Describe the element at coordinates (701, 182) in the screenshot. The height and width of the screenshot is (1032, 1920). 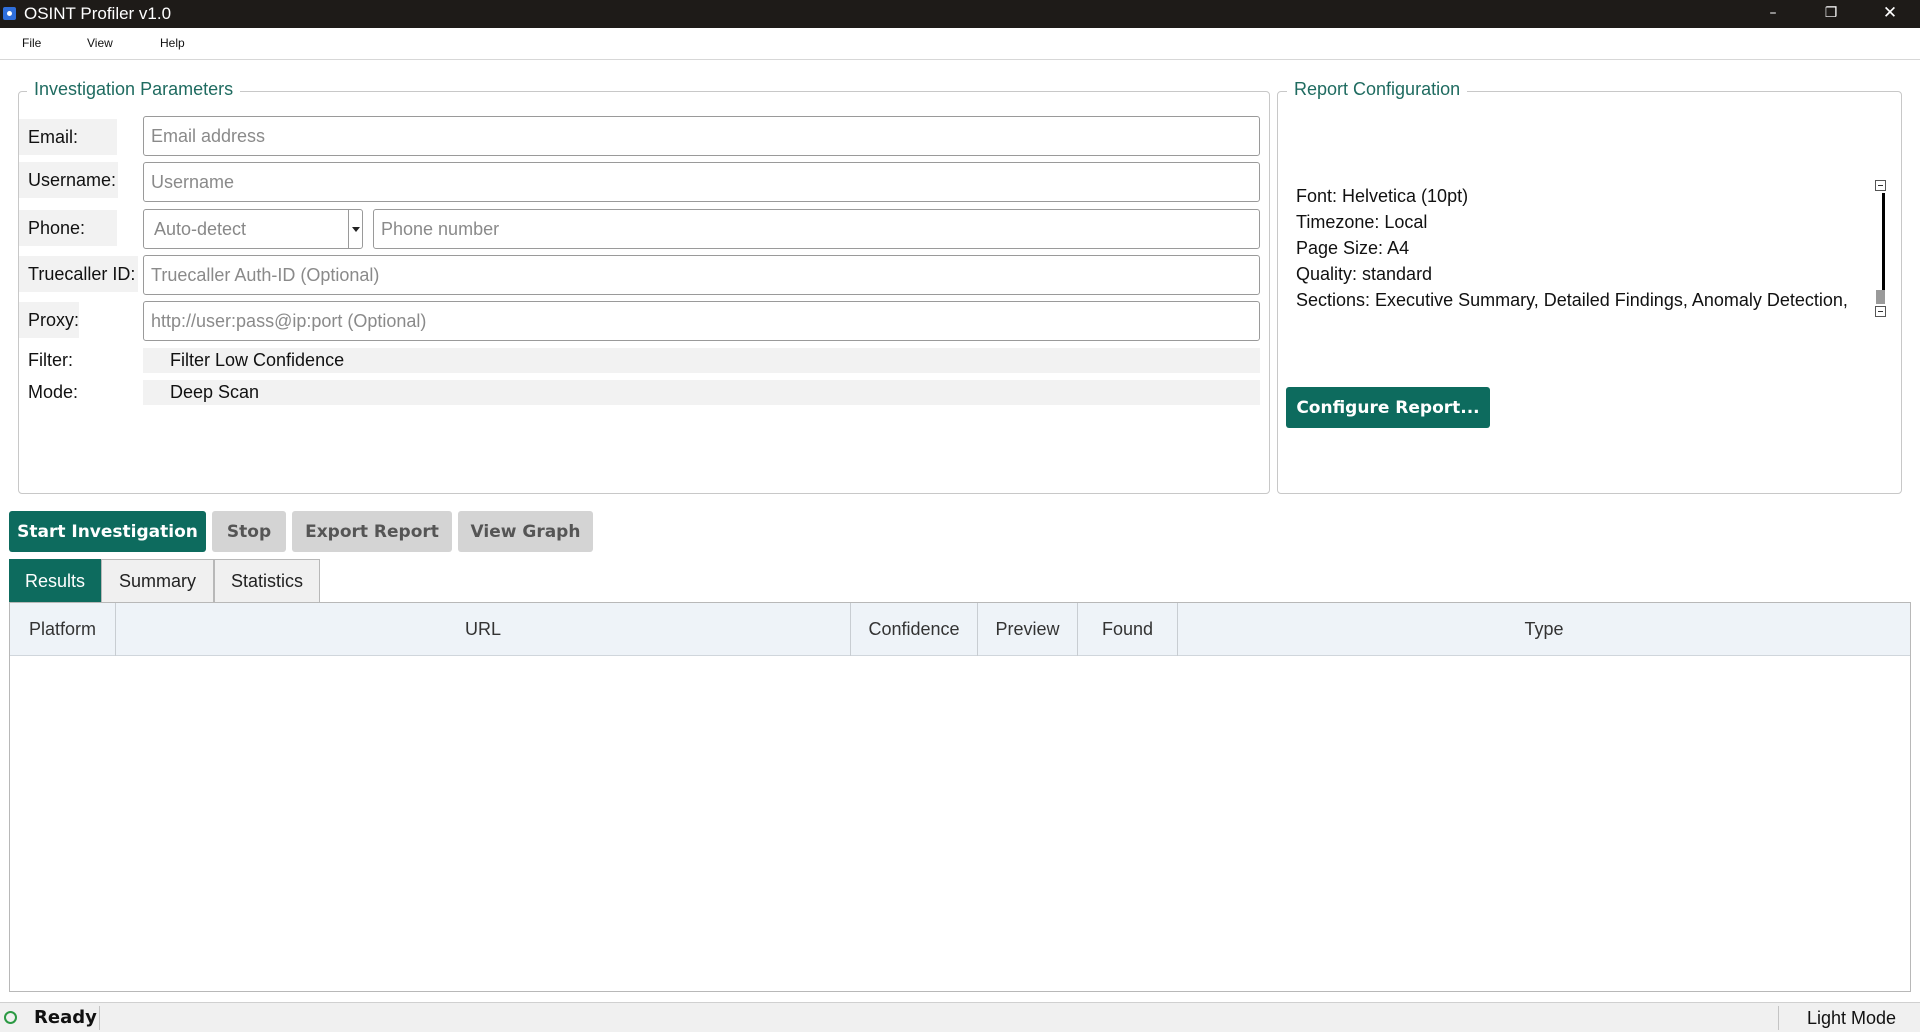
I see `username-input` at that location.